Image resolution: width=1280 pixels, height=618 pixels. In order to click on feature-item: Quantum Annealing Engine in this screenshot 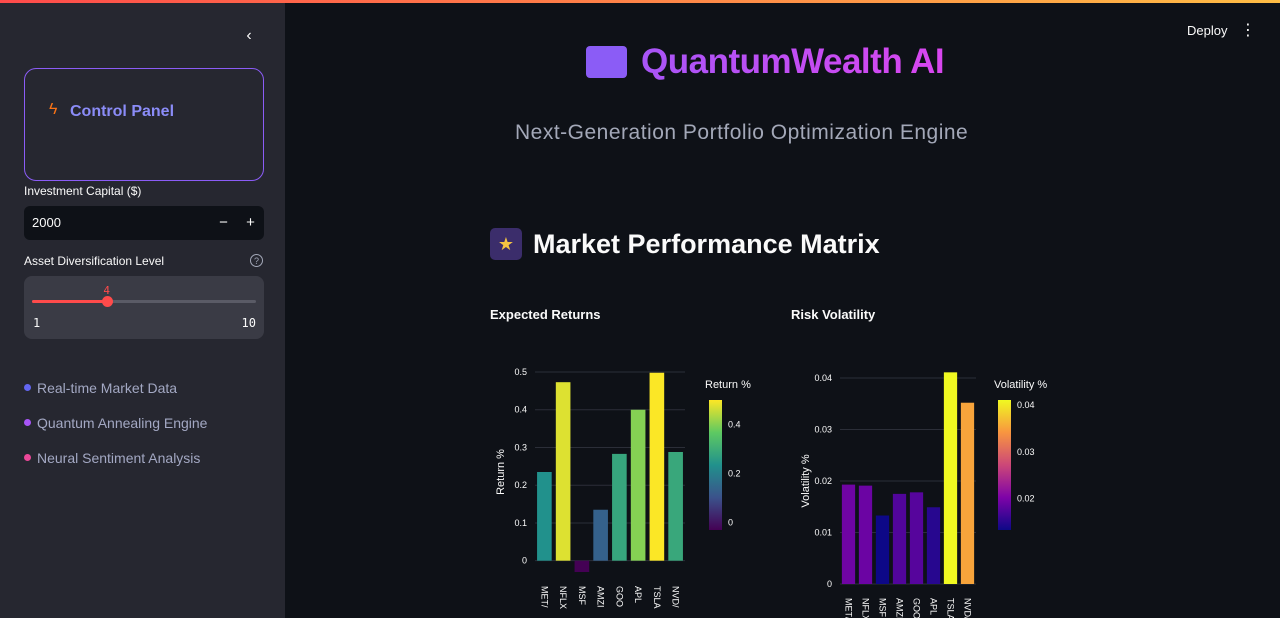, I will do `click(115, 423)`.